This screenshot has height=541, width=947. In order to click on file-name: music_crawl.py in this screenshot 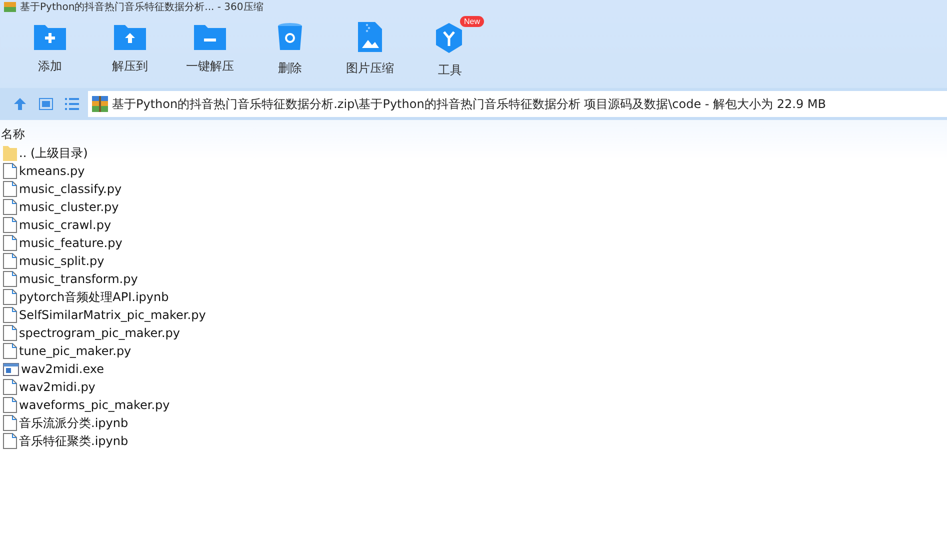, I will do `click(65, 225)`.